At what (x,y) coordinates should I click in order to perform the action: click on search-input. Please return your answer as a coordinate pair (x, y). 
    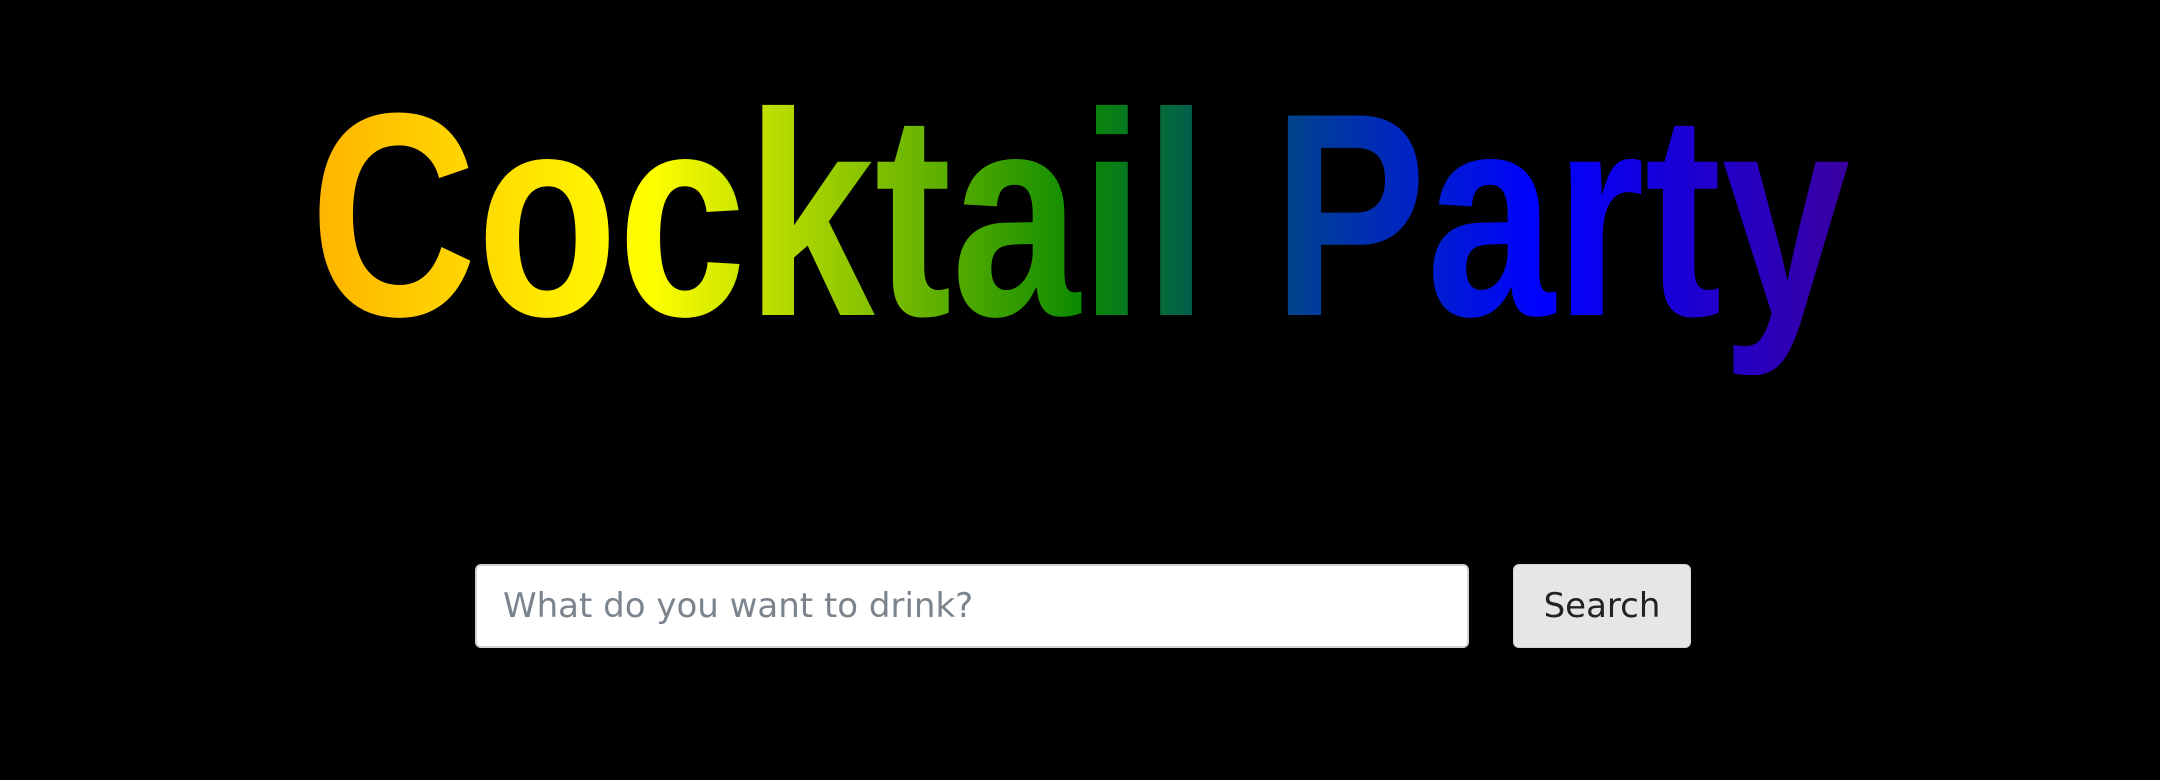
    Looking at the image, I should click on (972, 606).